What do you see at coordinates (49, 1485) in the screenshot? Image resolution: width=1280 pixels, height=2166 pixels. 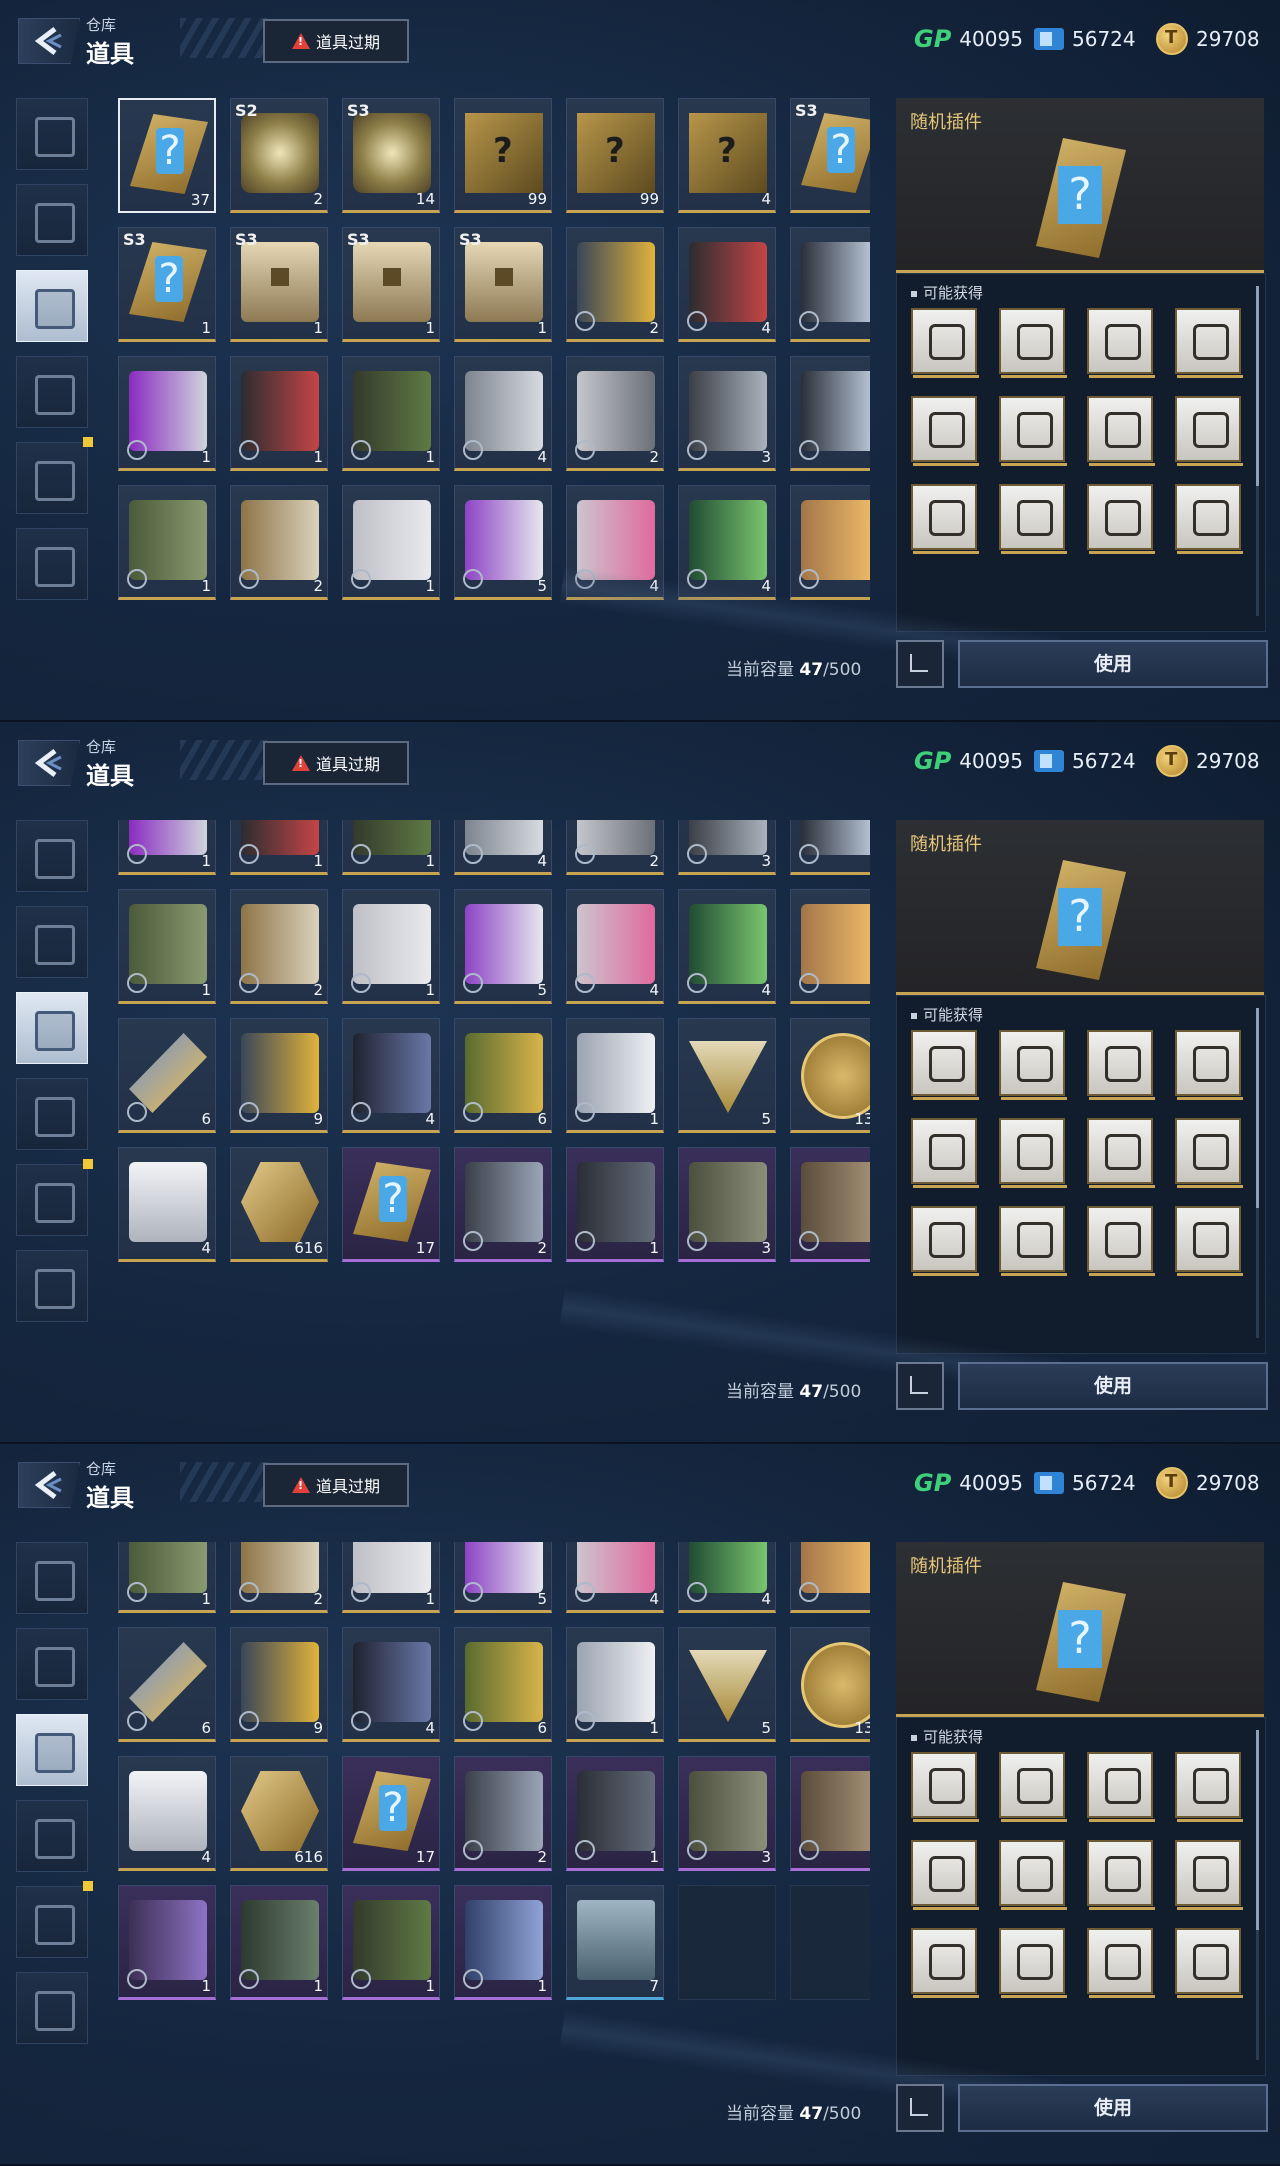 I see `back-button` at bounding box center [49, 1485].